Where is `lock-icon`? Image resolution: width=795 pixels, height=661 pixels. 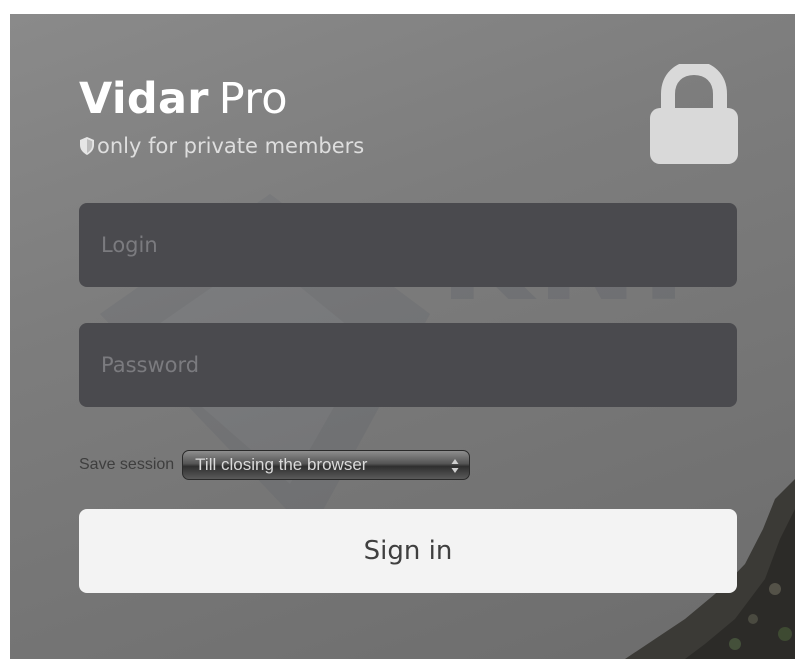
lock-icon is located at coordinates (694, 114).